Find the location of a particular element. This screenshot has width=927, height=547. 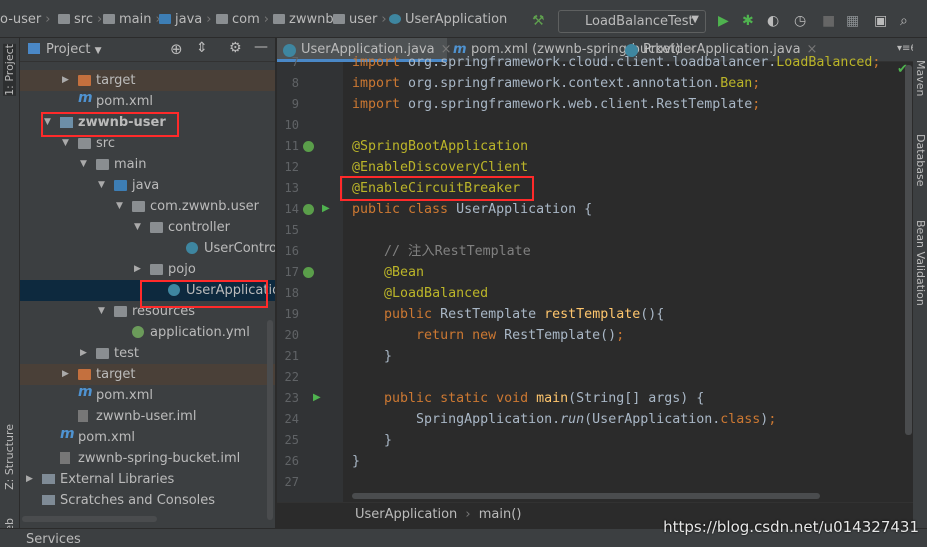

code-token: import is located at coordinates (380, 83).